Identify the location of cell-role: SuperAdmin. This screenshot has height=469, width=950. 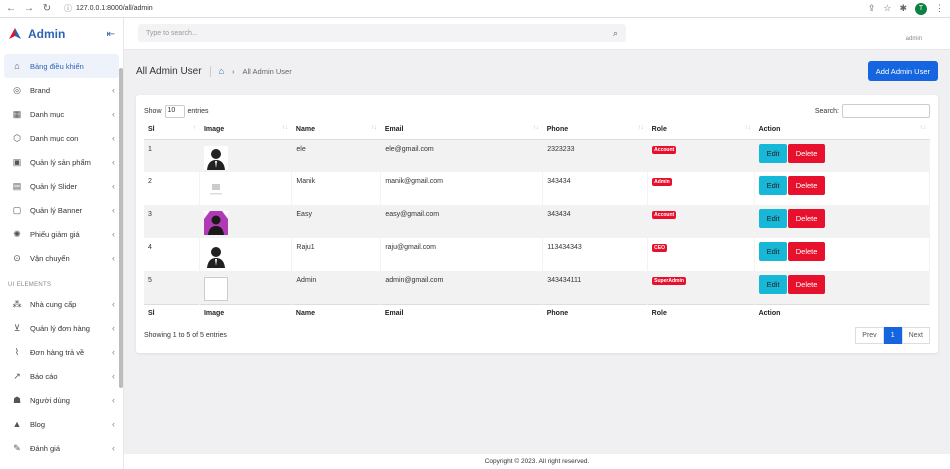
(701, 287).